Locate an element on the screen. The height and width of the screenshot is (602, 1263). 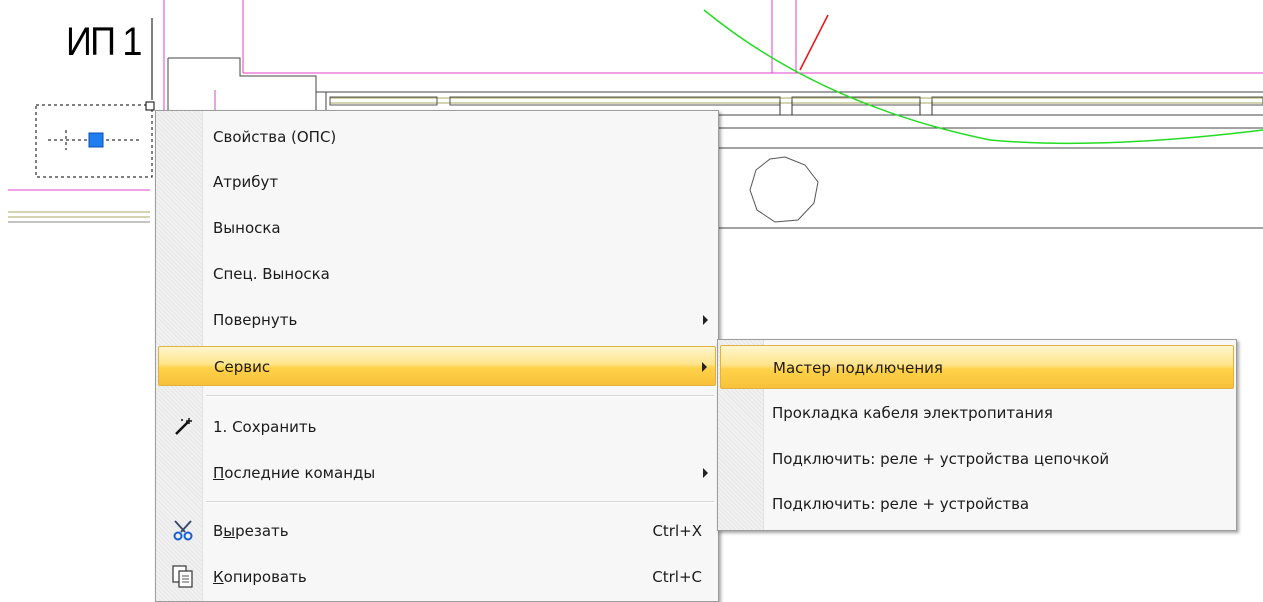
menu-item-label: Повернуть is located at coordinates (255, 320).